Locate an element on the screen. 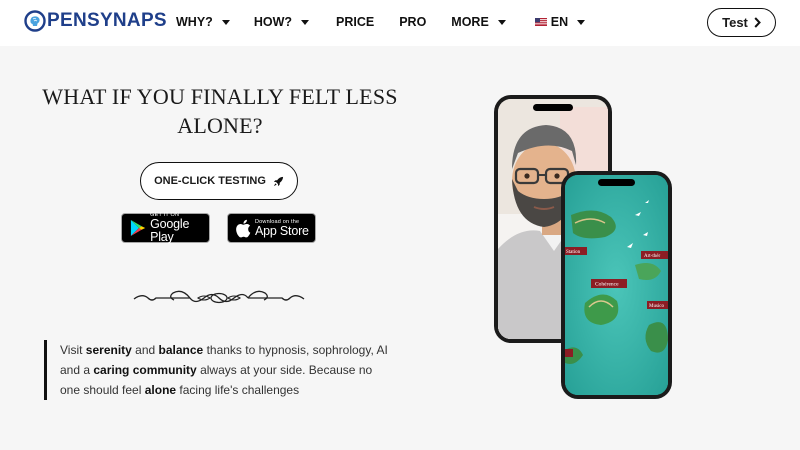 The width and height of the screenshot is (800, 450). app-store-badge: Download on the App Store is located at coordinates (271, 228).